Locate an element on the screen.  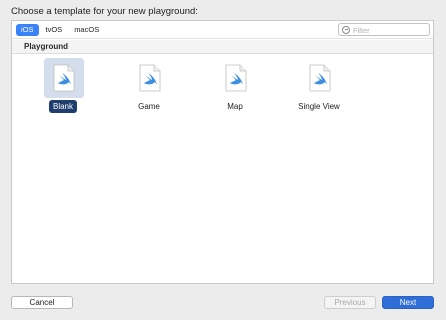
next-button: Next is located at coordinates (408, 302).